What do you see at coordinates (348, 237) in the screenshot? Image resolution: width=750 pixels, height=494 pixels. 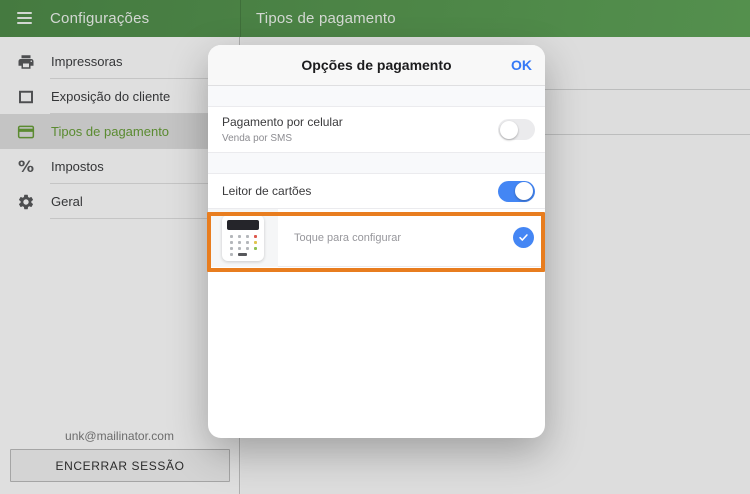 I see `device-configure-hint: Toque para configurar` at bounding box center [348, 237].